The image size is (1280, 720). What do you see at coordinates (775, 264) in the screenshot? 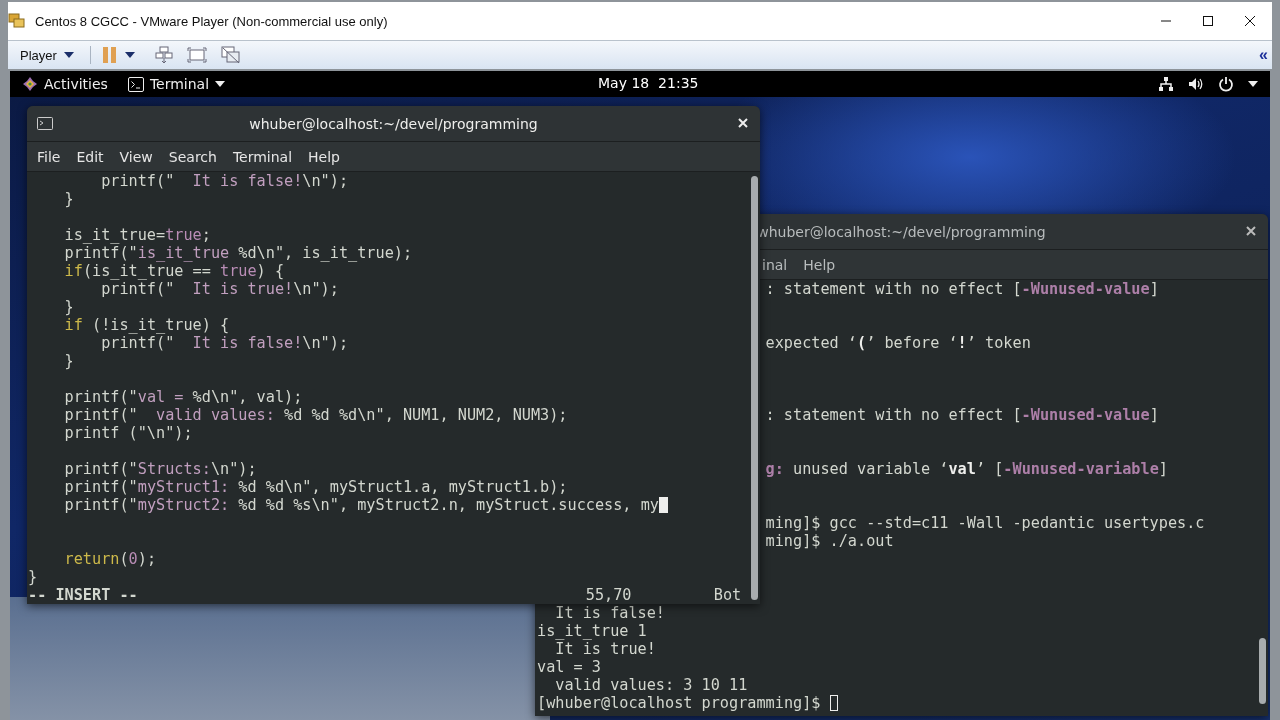
I see `menu-item: inal` at bounding box center [775, 264].